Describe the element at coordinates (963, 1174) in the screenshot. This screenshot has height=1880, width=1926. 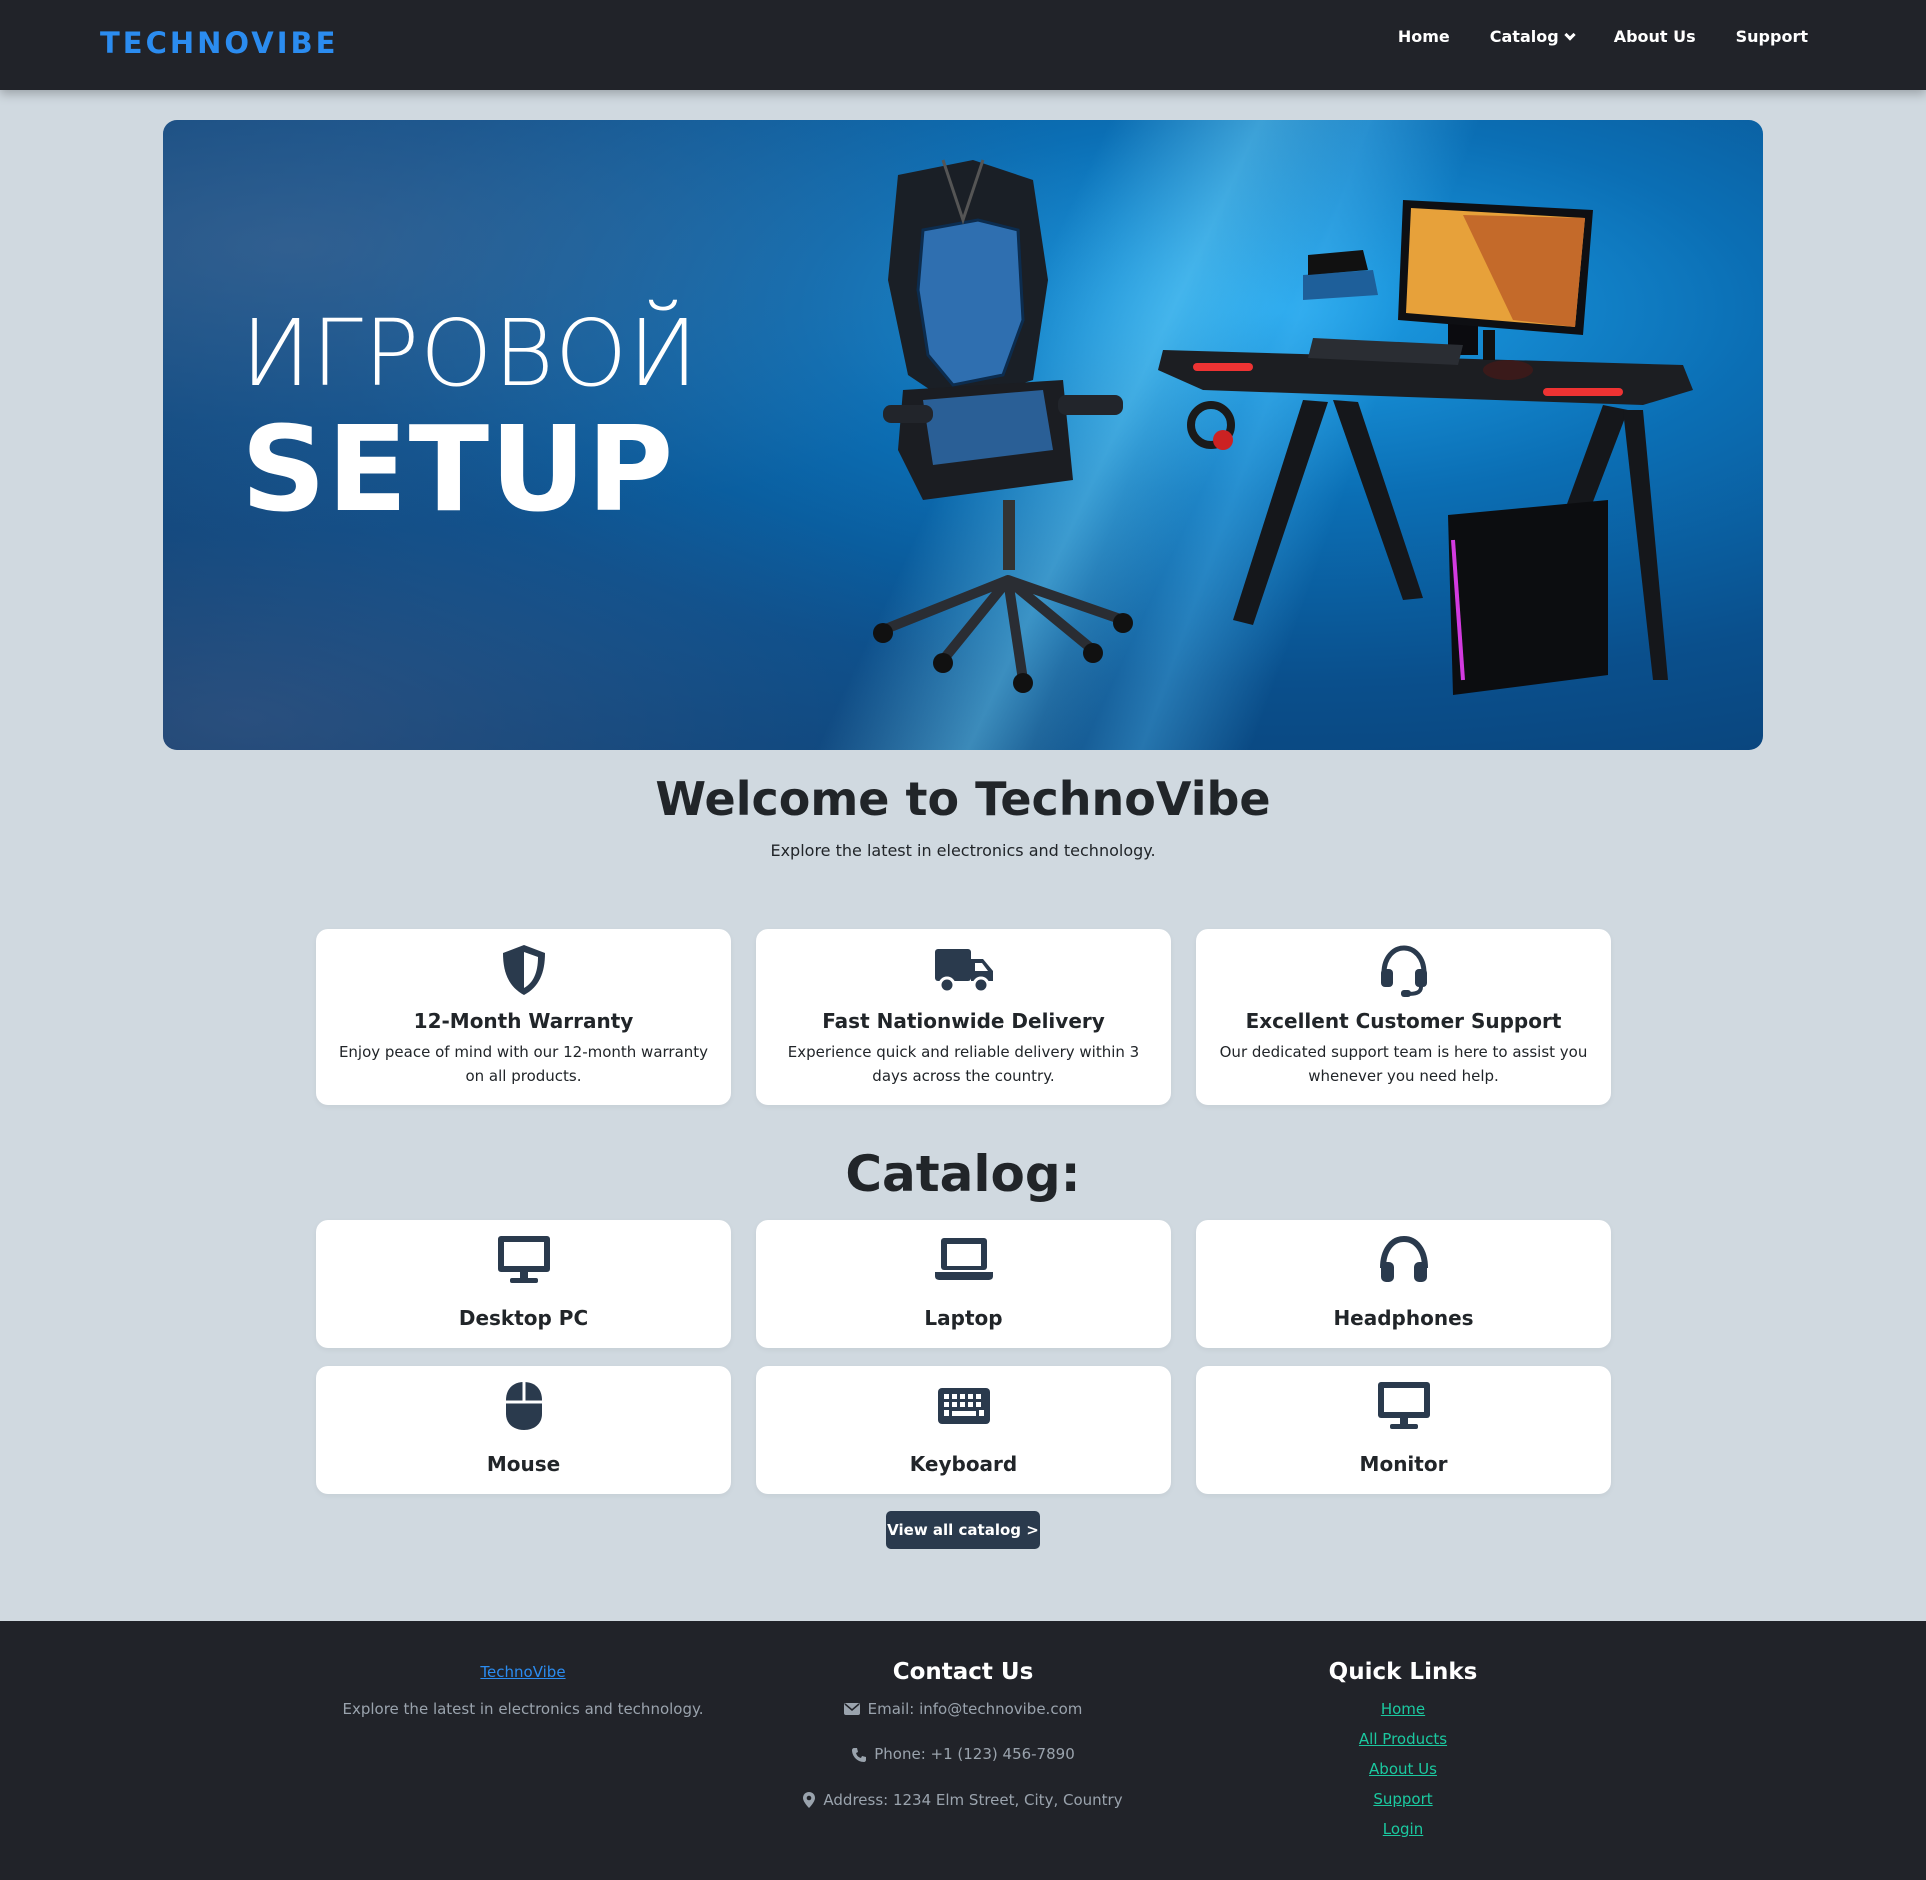
I see `catalog-title: Catalog:` at that location.